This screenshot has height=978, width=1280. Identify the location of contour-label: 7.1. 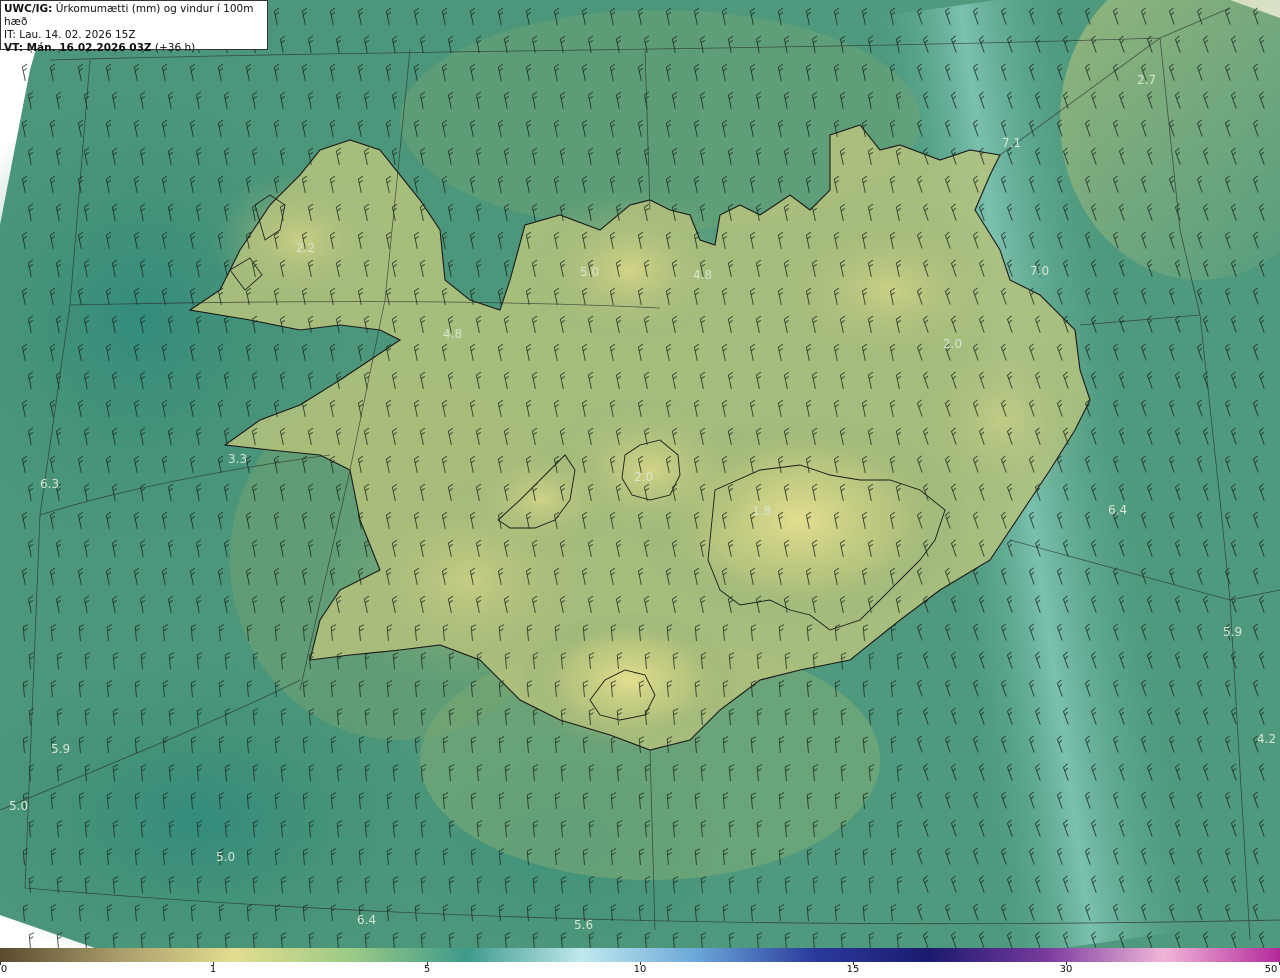
(1011, 143).